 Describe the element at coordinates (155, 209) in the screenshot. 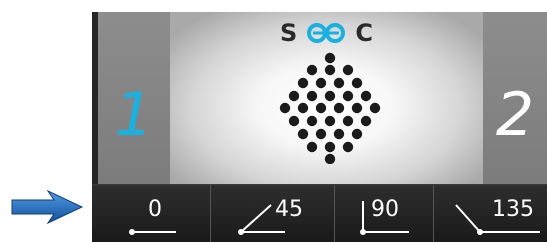

I see `angle-0-label: 0` at that location.